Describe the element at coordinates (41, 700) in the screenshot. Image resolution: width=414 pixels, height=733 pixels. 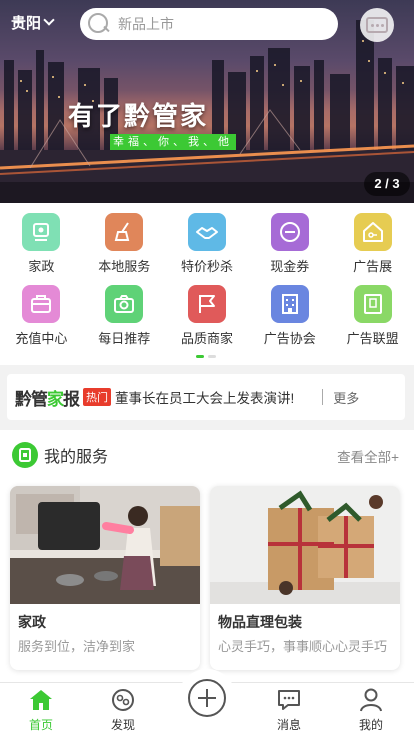
I see `home-icon` at that location.